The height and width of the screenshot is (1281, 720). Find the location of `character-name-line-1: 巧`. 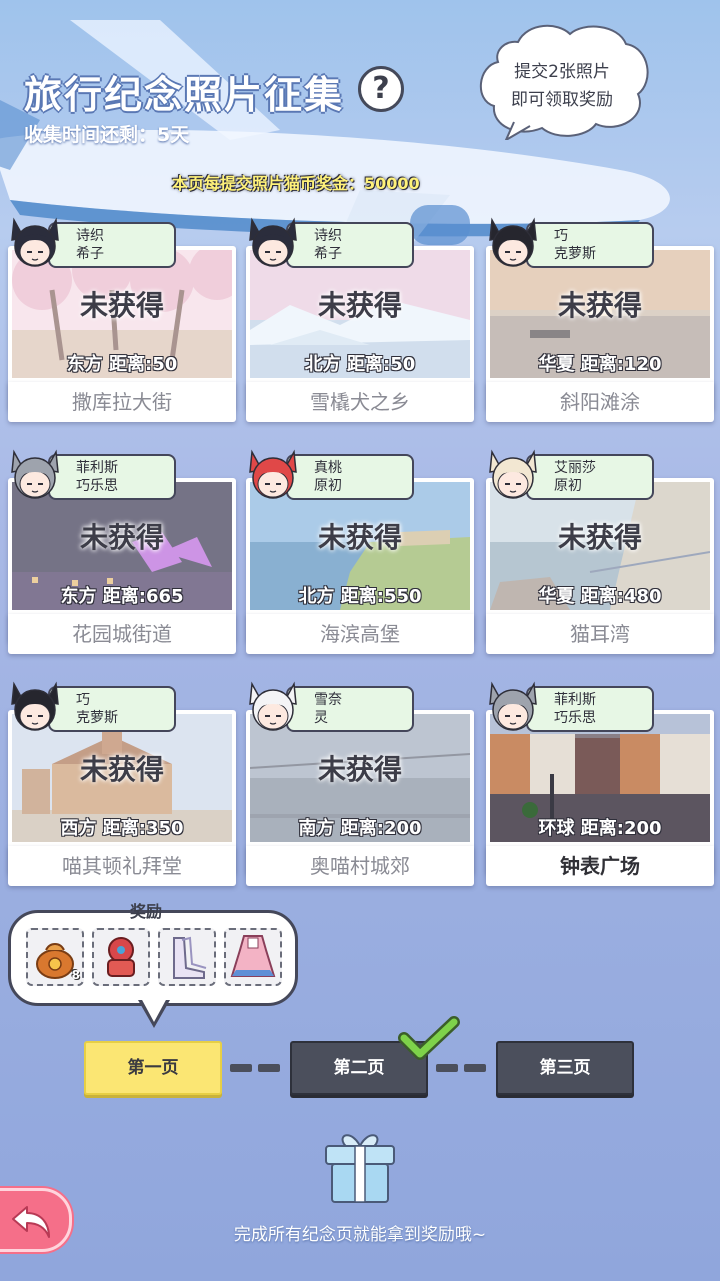

character-name-line-1: 巧 is located at coordinates (561, 236).